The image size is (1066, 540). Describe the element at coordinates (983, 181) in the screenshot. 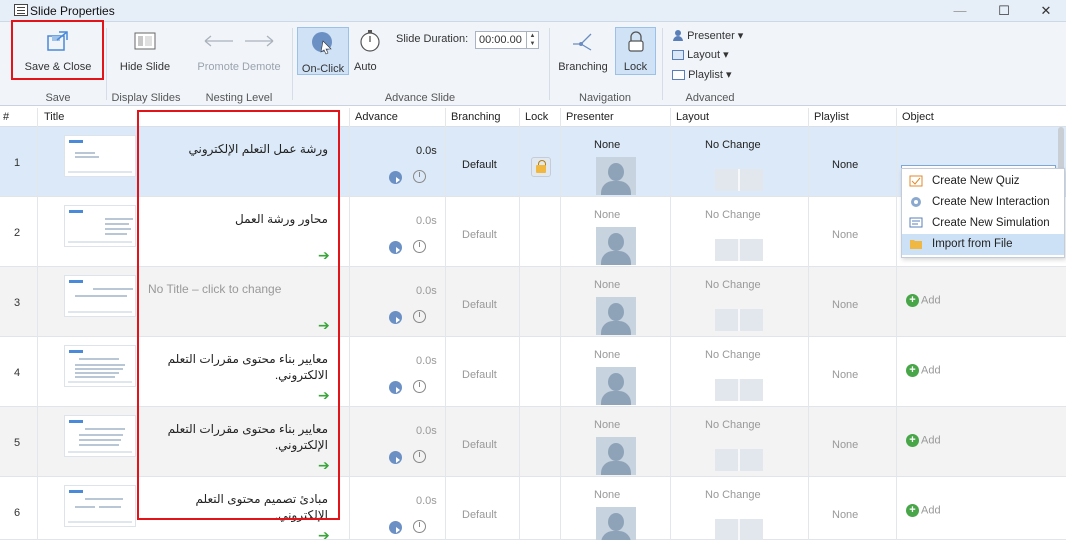

I see `create-new-quiz-item: Create New Quiz` at that location.